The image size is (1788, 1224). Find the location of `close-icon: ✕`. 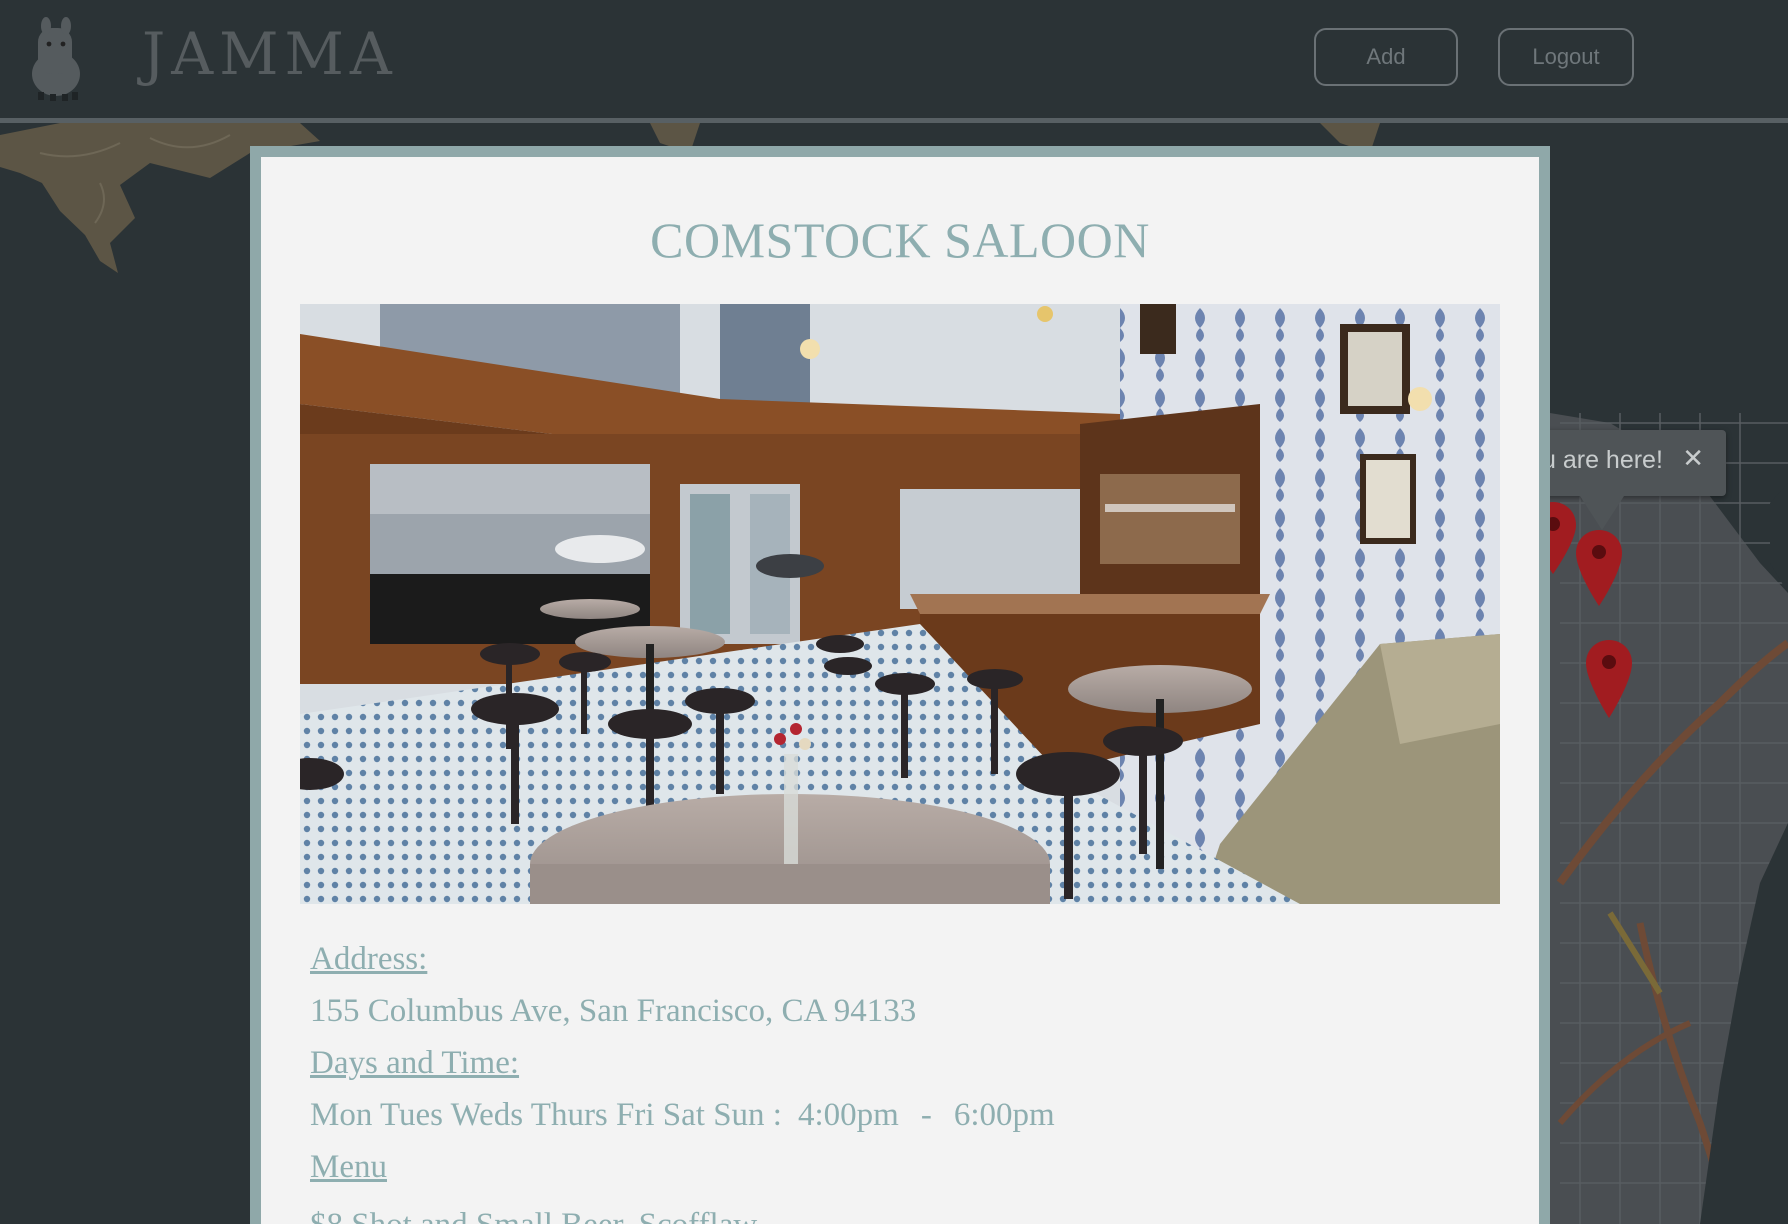

close-icon: ✕ is located at coordinates (1693, 459).